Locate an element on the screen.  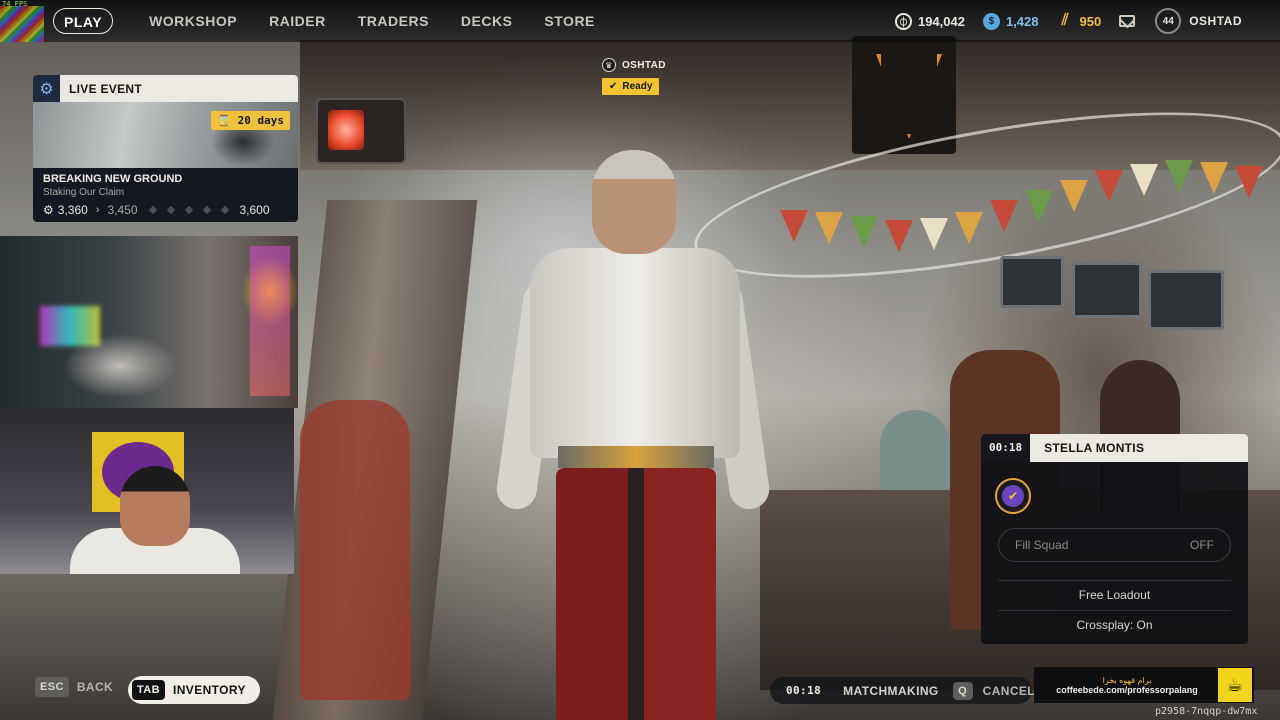
character-pants is located at coordinates (636, 594).